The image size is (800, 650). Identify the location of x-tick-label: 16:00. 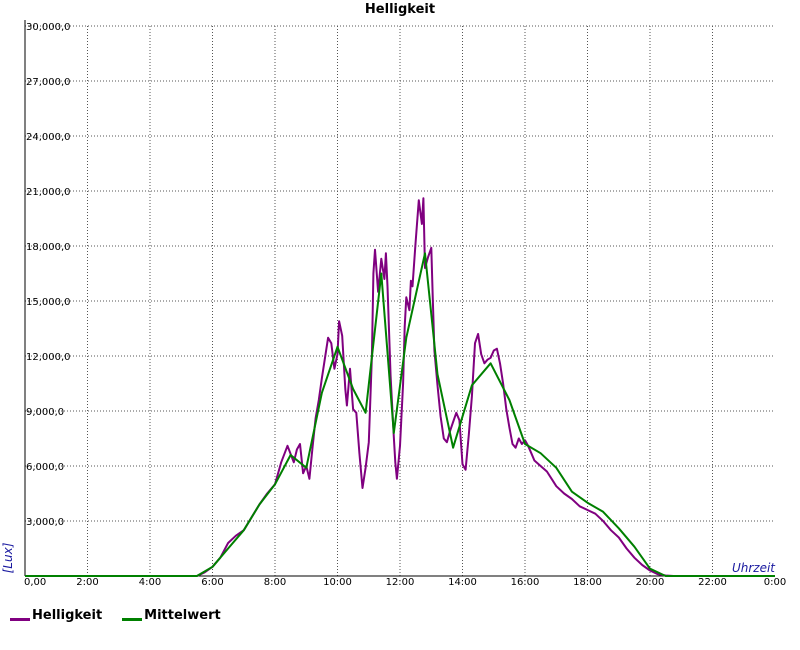
(525, 582).